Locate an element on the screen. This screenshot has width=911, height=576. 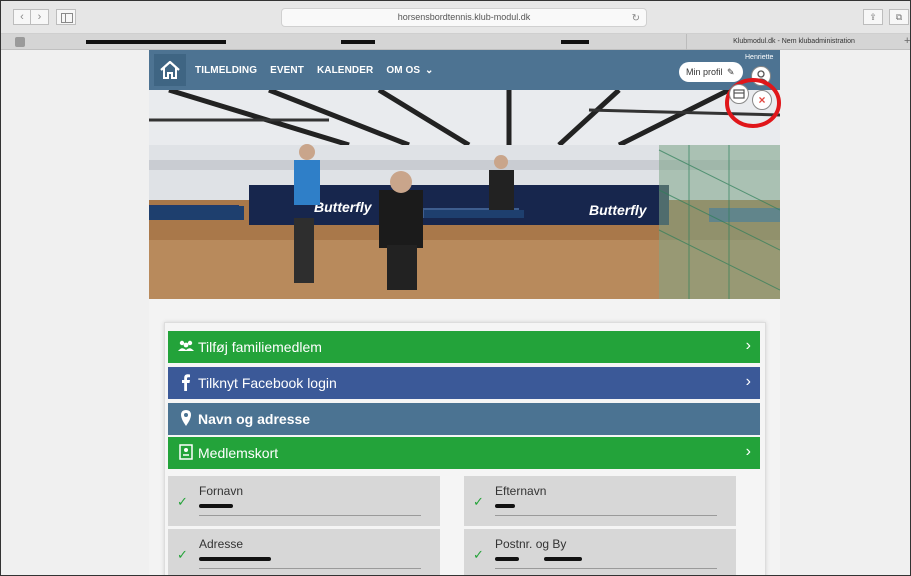
sidebar-toggle-button is located at coordinates (66, 17).